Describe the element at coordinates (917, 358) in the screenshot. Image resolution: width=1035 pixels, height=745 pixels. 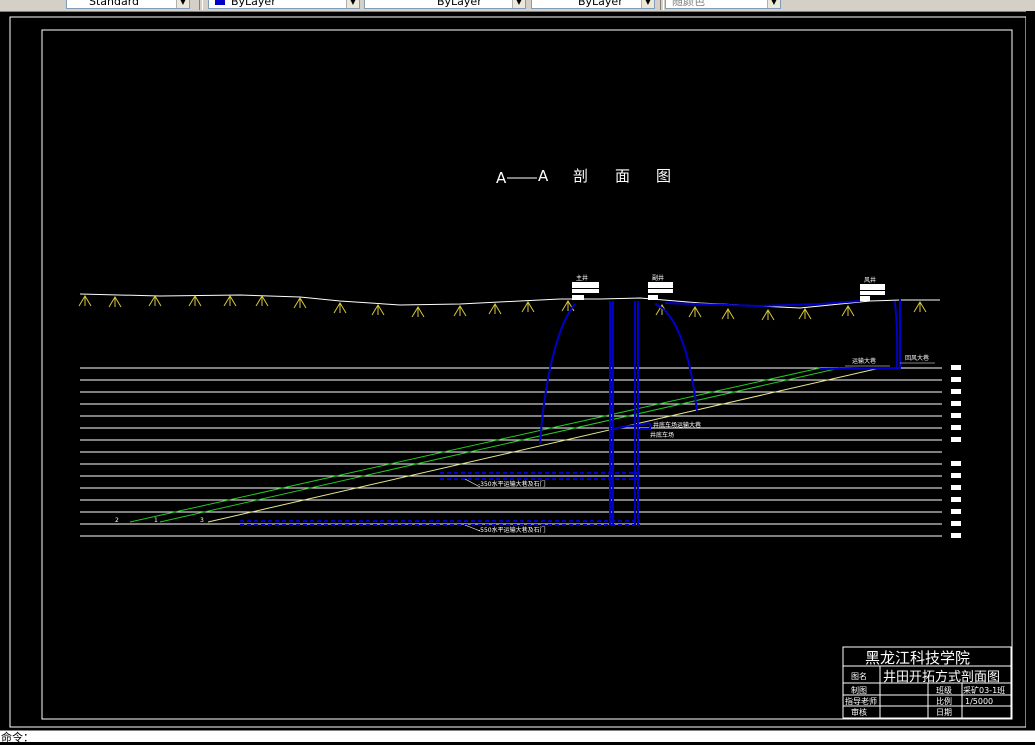
I see `annotation-roadway-2: 回风大巷` at that location.